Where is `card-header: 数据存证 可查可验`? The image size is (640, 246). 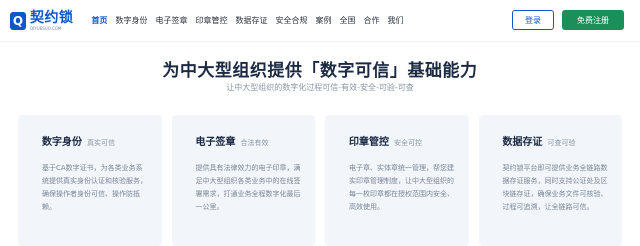 card-header: 数据存证 可查可验 is located at coordinates (556, 140).